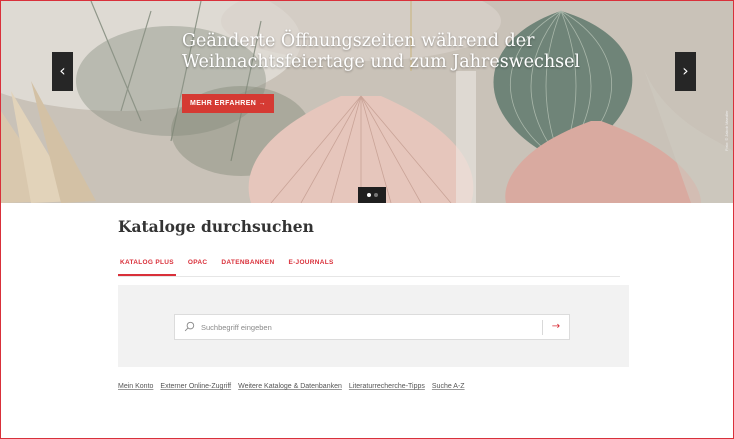  What do you see at coordinates (135, 386) in the screenshot?
I see `link-mein-konto: Mein Konto` at bounding box center [135, 386].